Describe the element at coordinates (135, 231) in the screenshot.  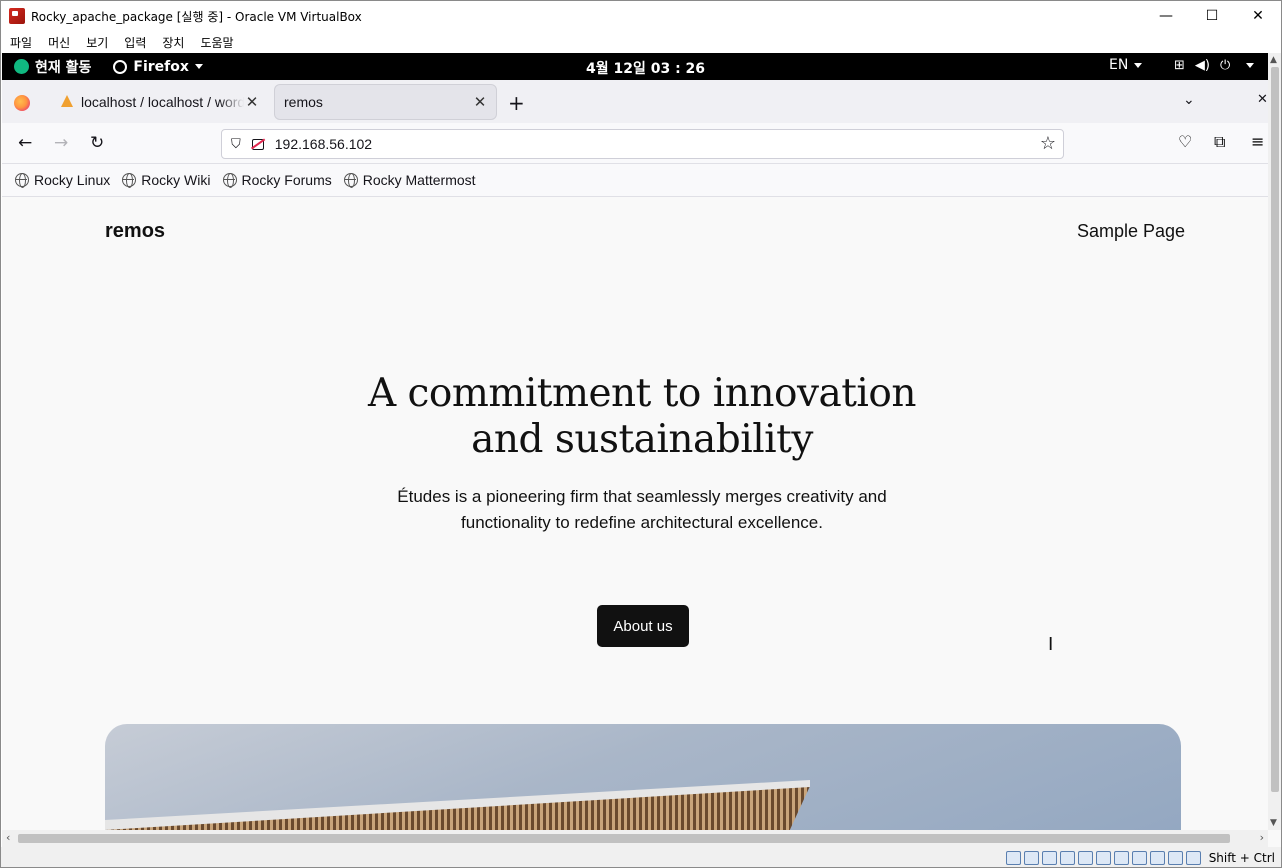
I see `site-title: remos` at that location.